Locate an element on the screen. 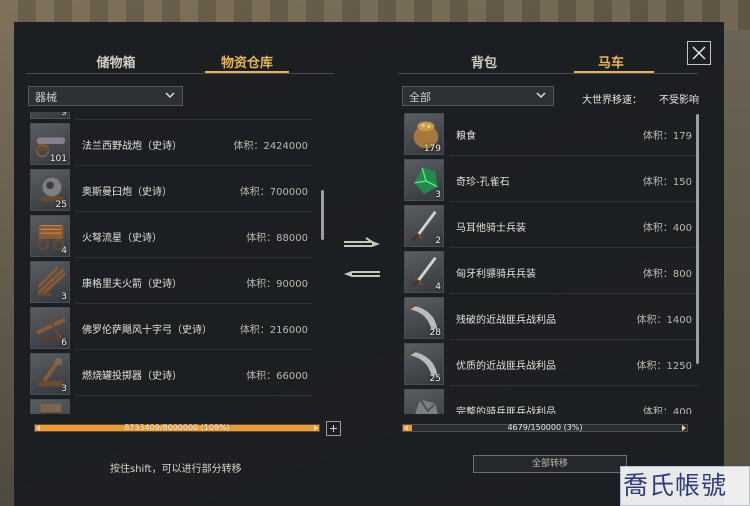 This screenshot has width=750, height=506. item-volume: 体积：700000 is located at coordinates (273, 192).